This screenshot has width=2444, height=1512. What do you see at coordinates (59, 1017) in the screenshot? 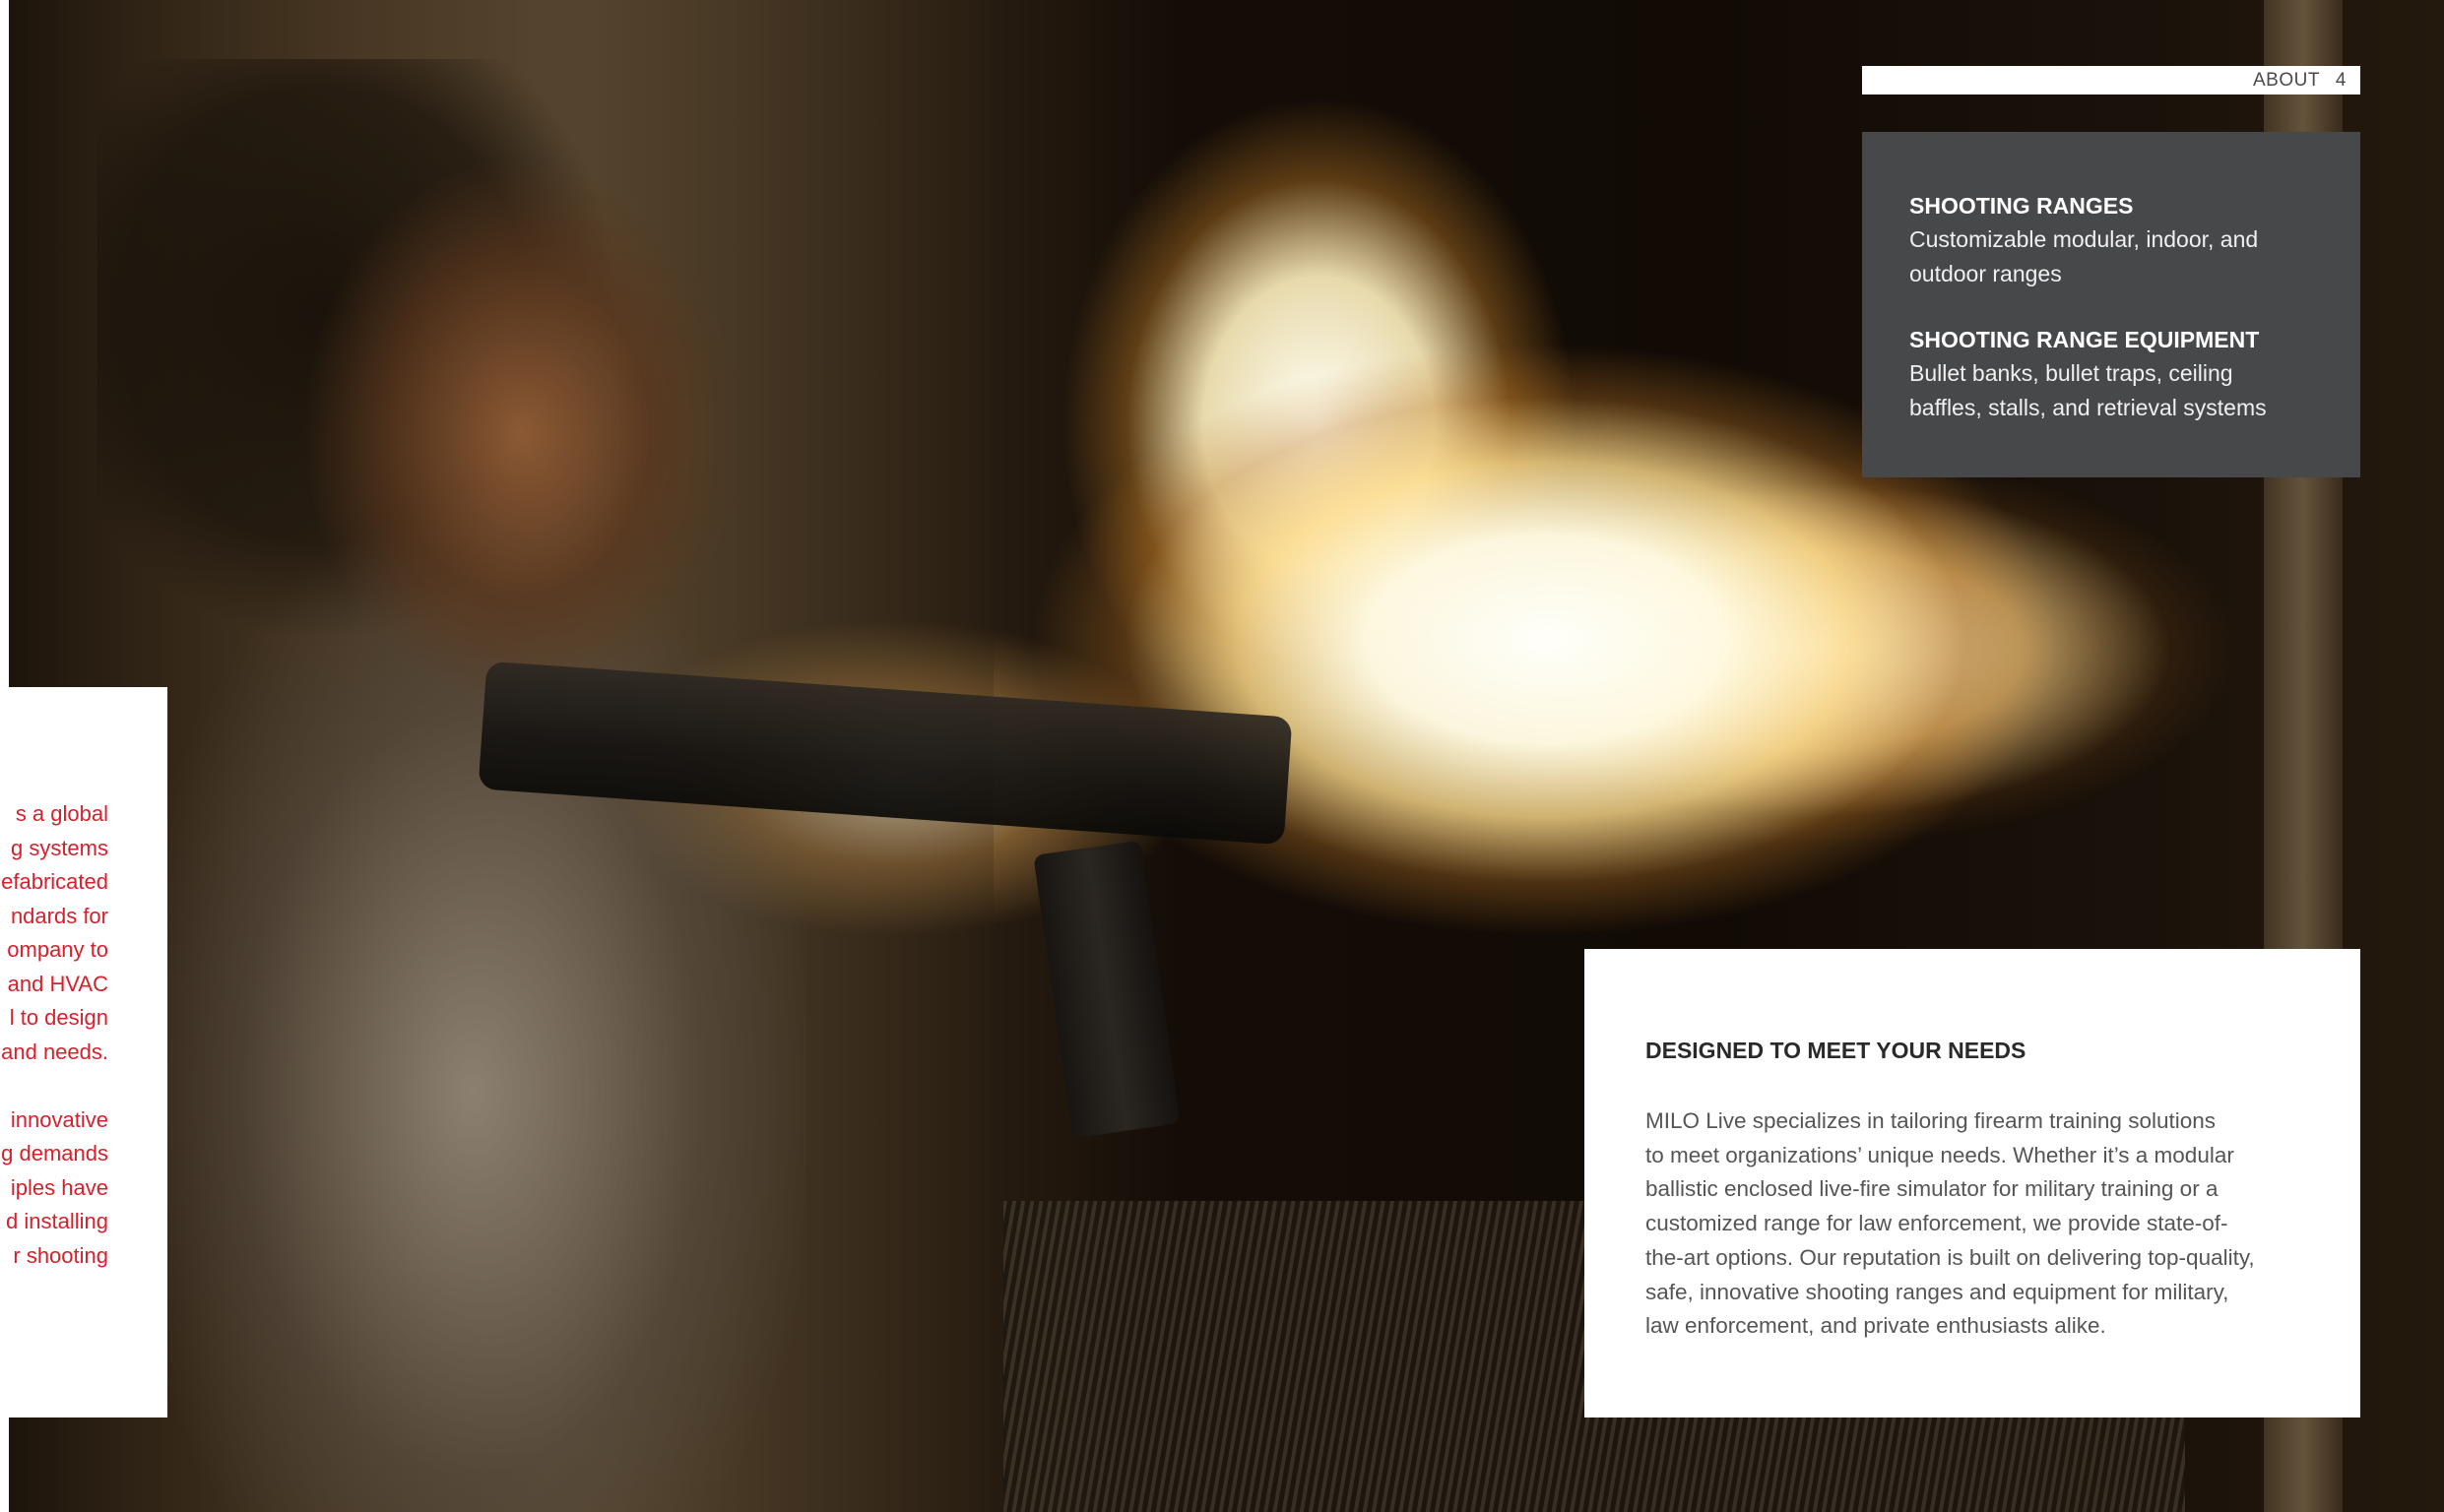
I see `text-line: l to design` at bounding box center [59, 1017].